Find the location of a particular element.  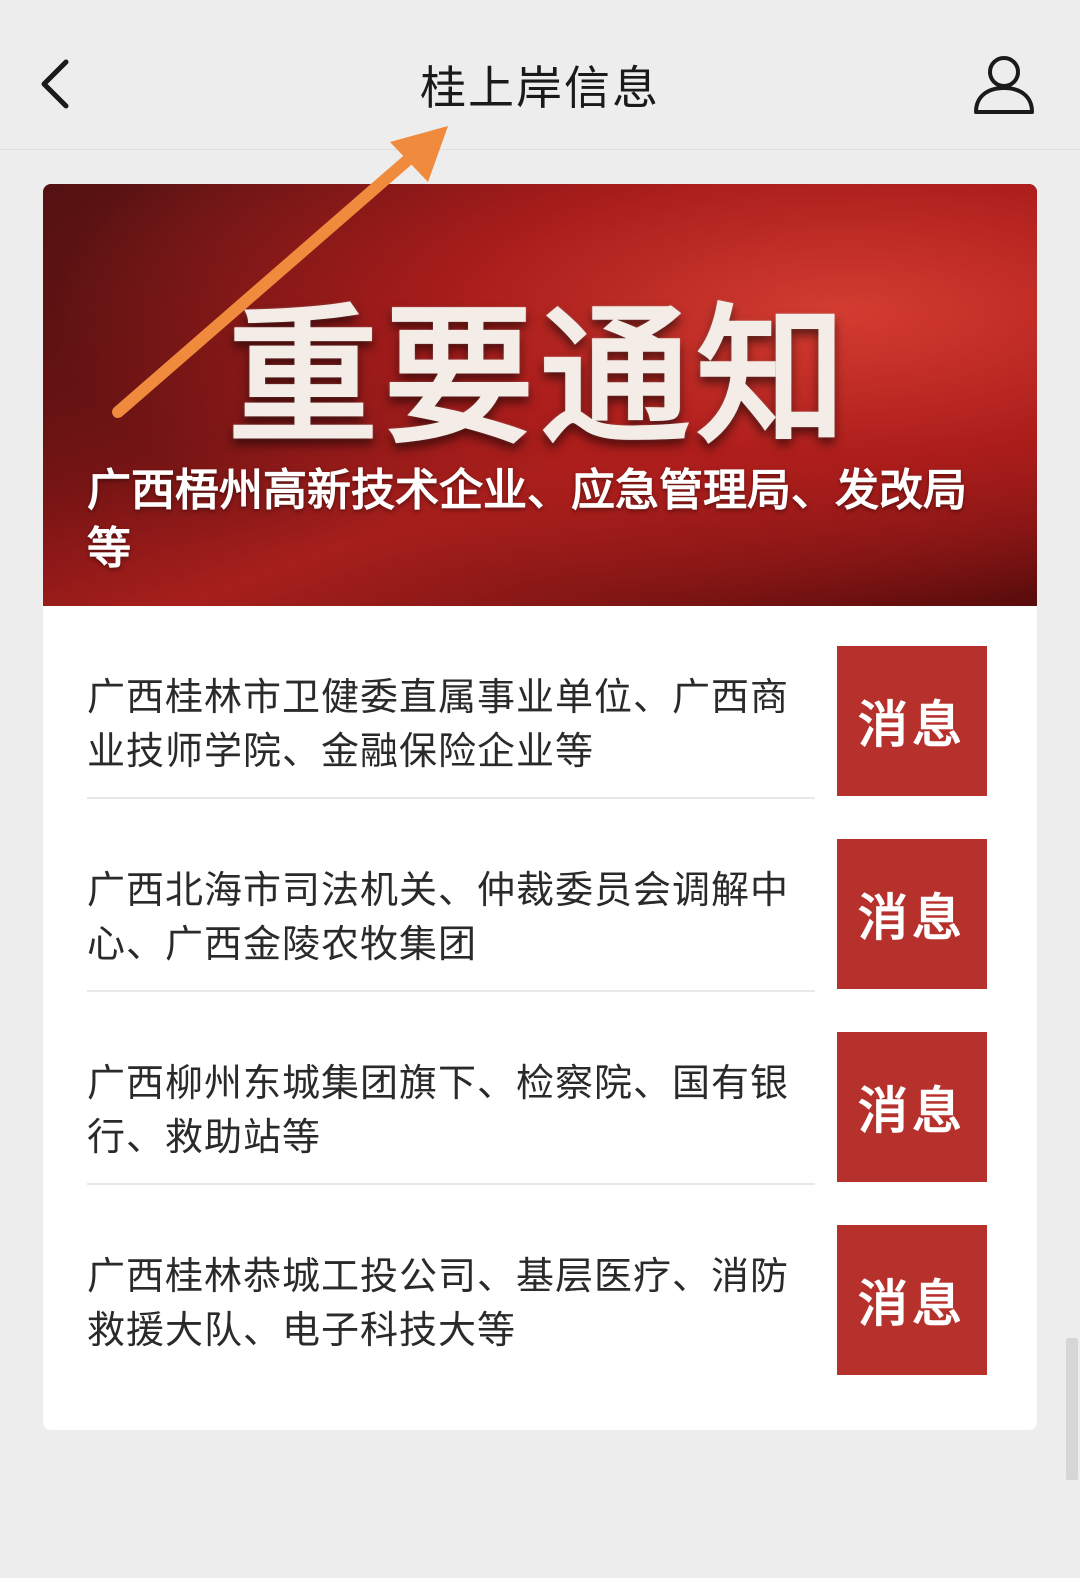

scrollbar is located at coordinates (1072, 1409).